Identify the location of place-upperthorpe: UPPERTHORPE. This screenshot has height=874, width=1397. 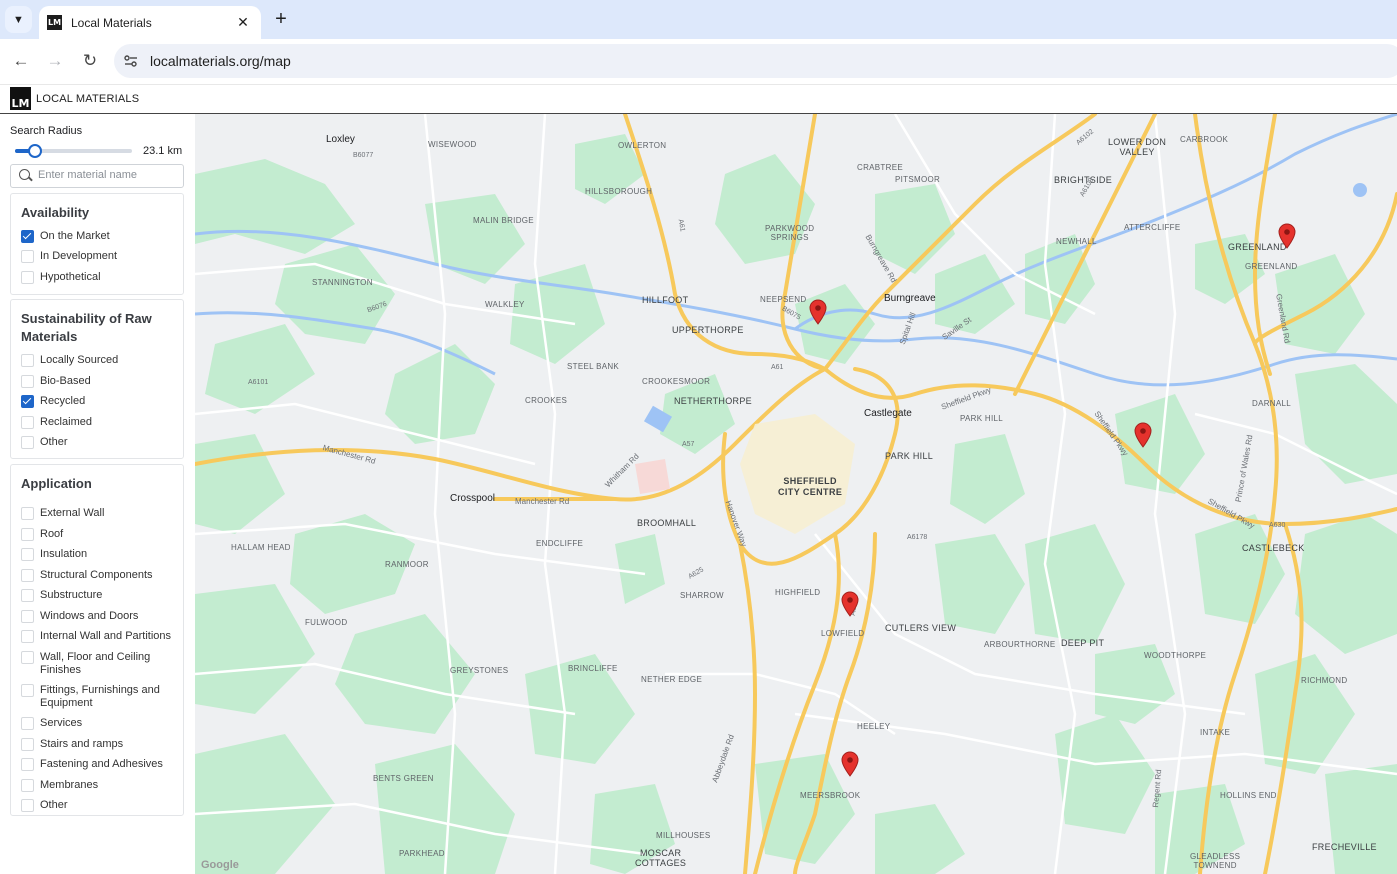
(708, 330).